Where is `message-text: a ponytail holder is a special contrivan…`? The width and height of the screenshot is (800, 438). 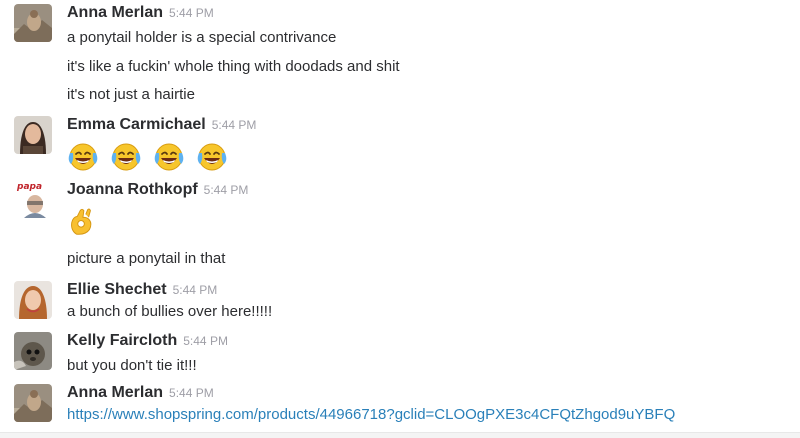 message-text: a ponytail holder is a special contrivan… is located at coordinates (202, 37).